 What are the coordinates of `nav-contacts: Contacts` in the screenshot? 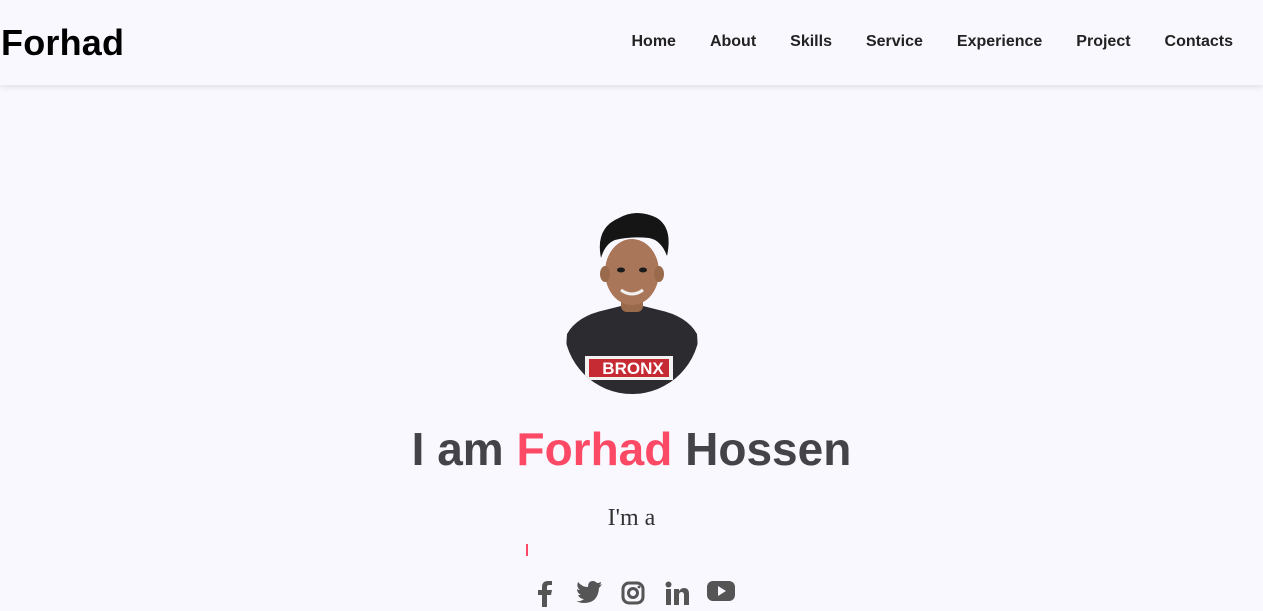 It's located at (1199, 42).